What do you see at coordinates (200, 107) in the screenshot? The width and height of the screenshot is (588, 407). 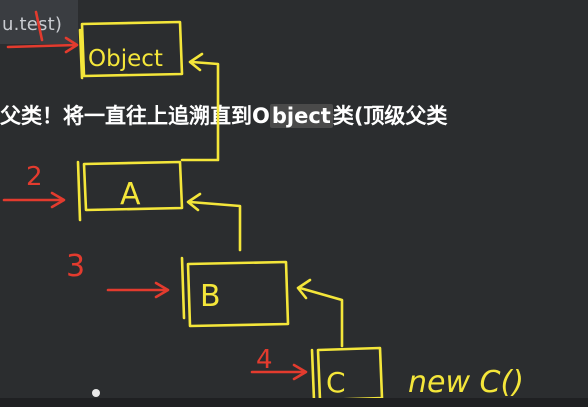 I see `arrow-a-to-object` at bounding box center [200, 107].